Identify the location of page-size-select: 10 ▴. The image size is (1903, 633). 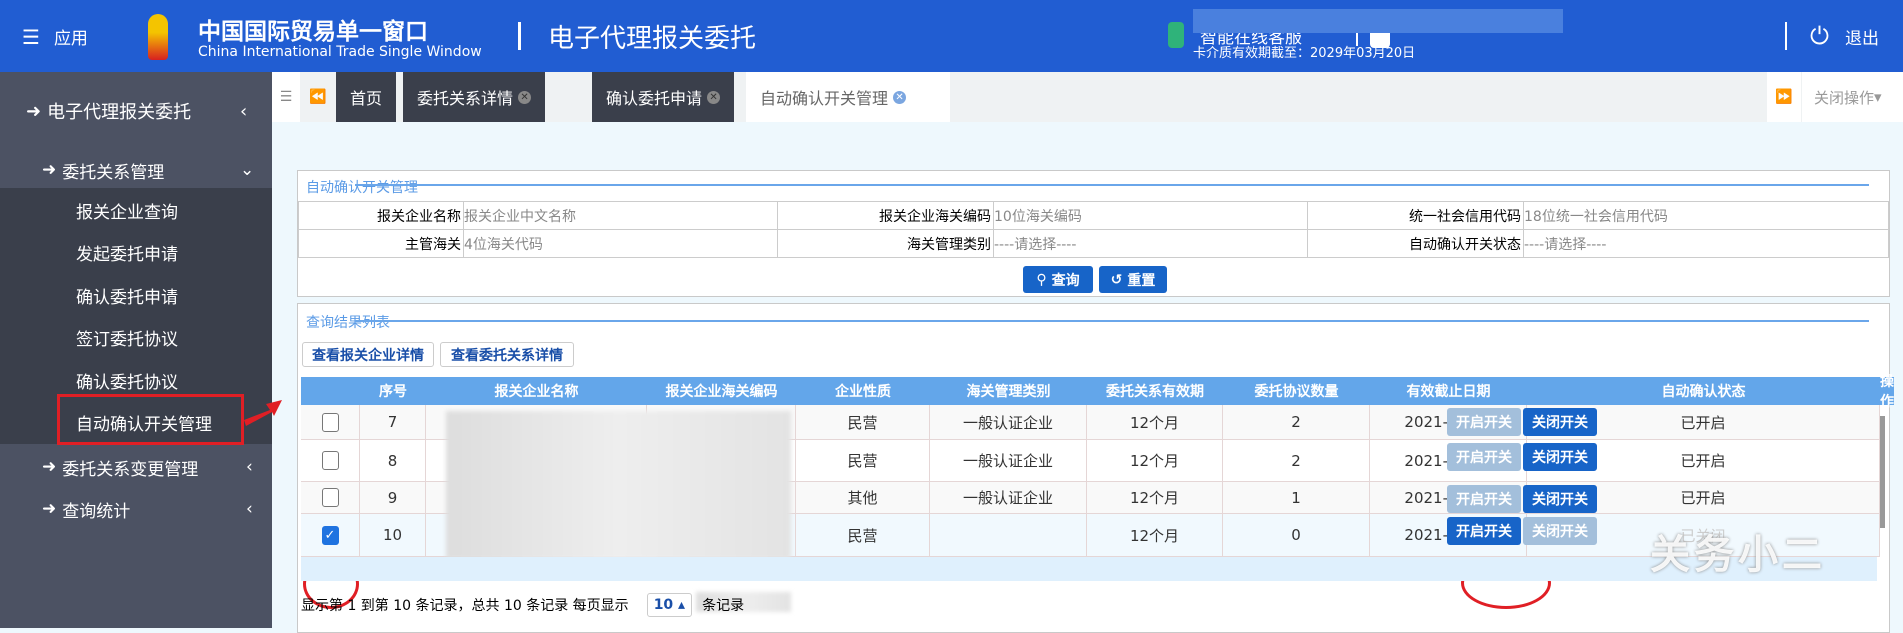
(669, 605).